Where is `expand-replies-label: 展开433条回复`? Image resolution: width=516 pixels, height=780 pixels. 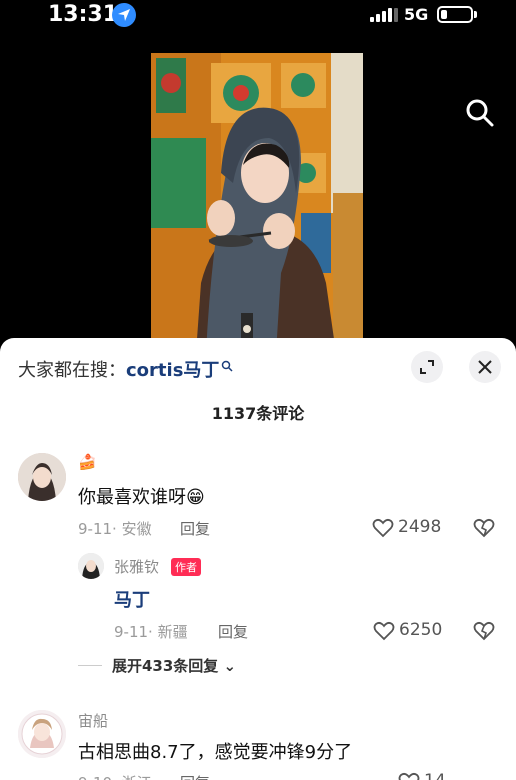 expand-replies-label: 展开433条回复 is located at coordinates (165, 666).